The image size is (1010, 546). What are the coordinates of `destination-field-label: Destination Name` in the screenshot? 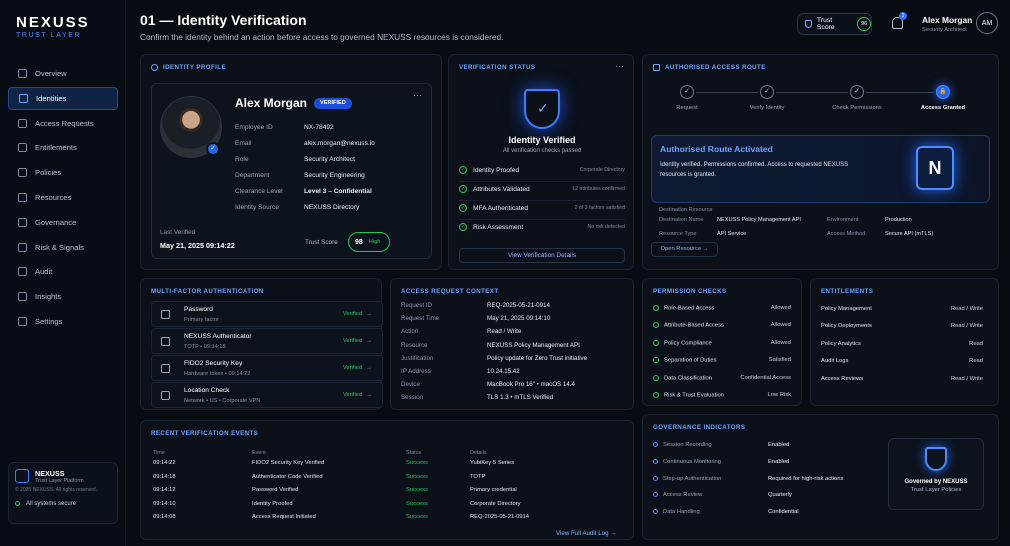 It's located at (681, 220).